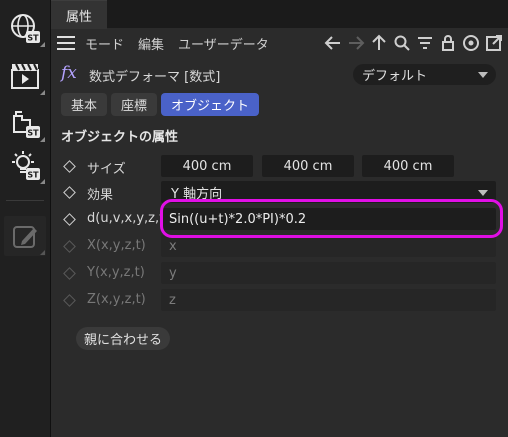 The image size is (508, 437). Describe the element at coordinates (104, 43) in the screenshot. I see `menu-item-mode: モード` at that location.